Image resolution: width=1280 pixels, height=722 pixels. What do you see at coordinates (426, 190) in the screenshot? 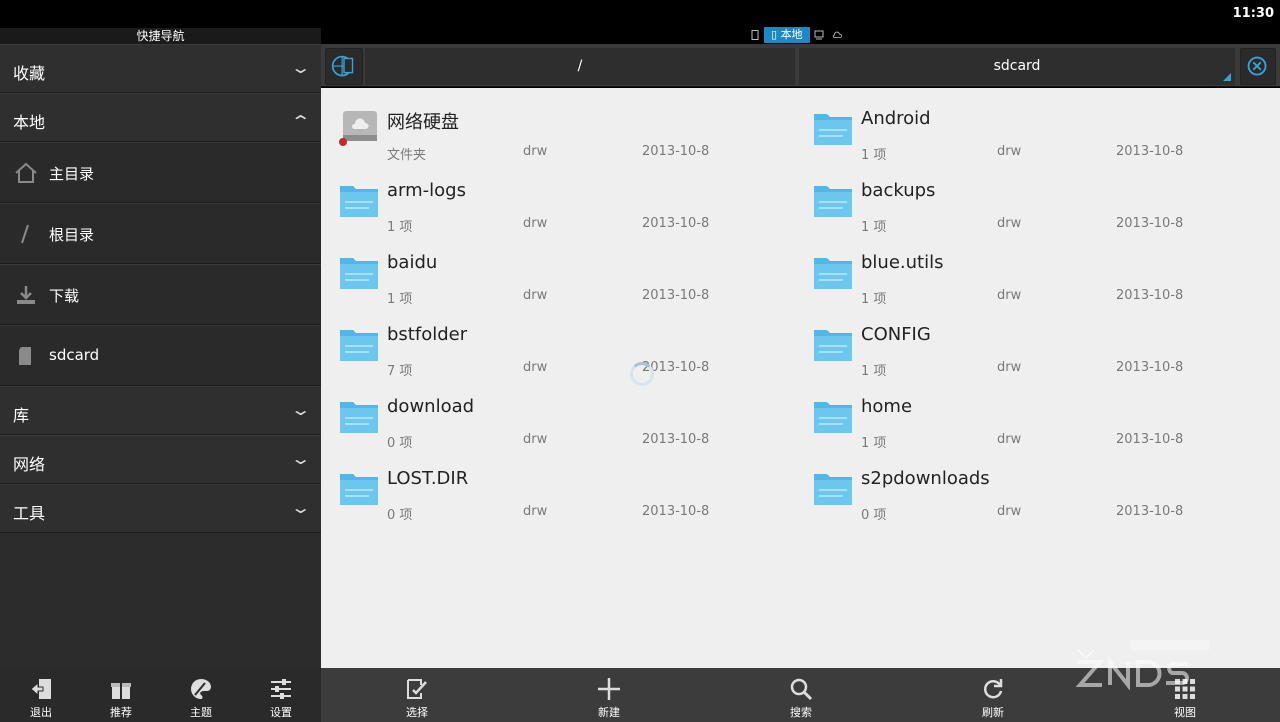
I see `file-name: arm-logs` at bounding box center [426, 190].